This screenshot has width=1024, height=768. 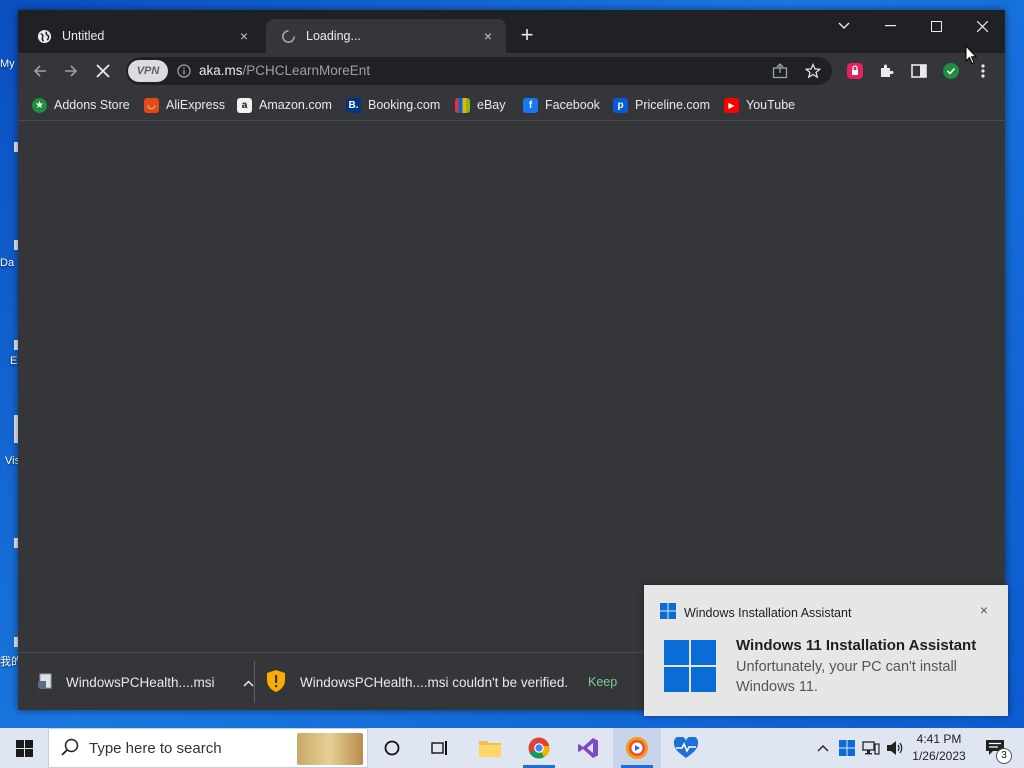 What do you see at coordinates (951, 71) in the screenshot?
I see `shield-check-icon` at bounding box center [951, 71].